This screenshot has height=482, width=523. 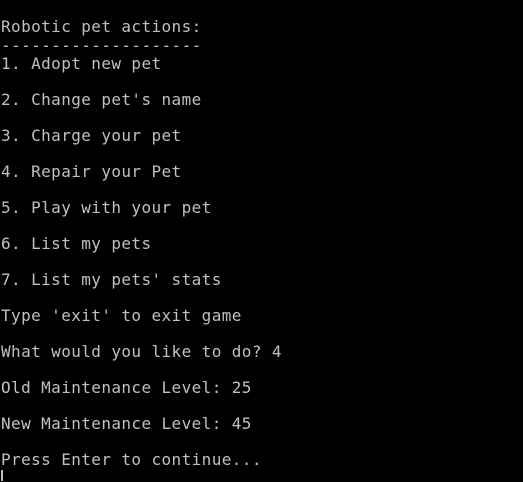 What do you see at coordinates (91, 135) in the screenshot?
I see `menu-item-charge: 3. Charge your pet` at bounding box center [91, 135].